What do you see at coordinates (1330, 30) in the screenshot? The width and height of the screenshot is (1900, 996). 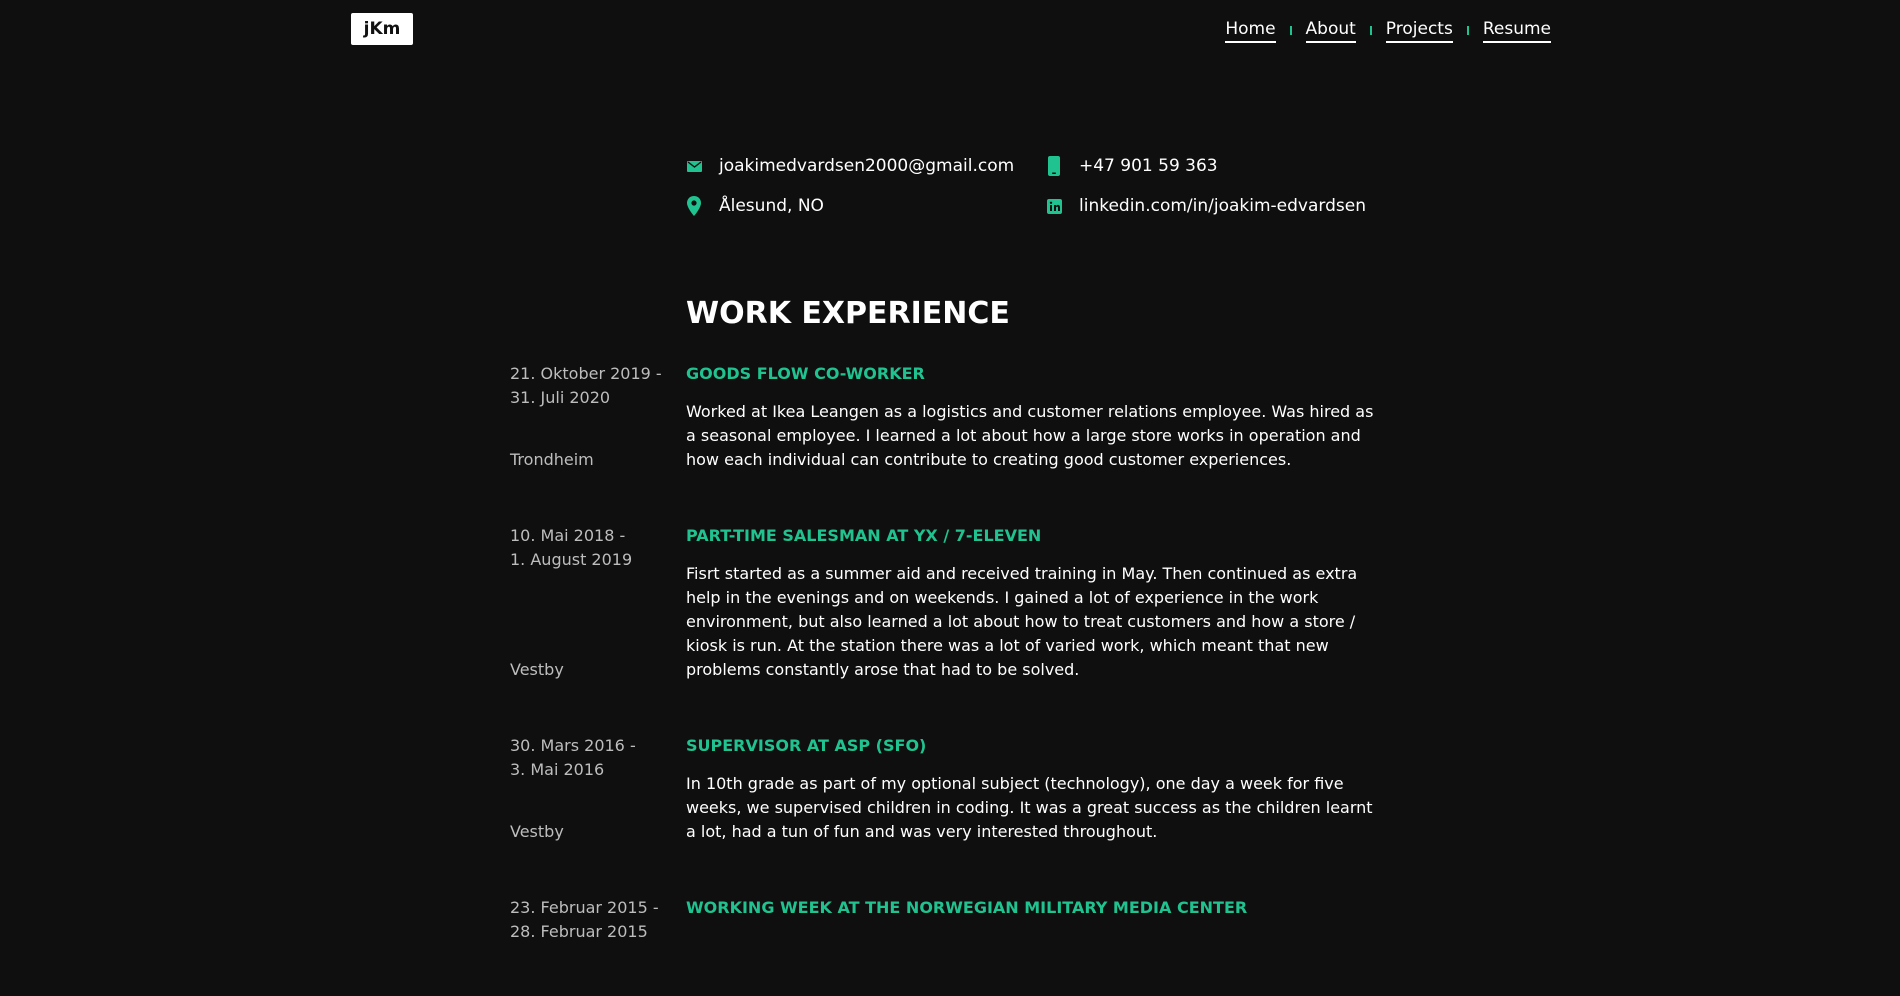 I see `nav-about: About` at bounding box center [1330, 30].